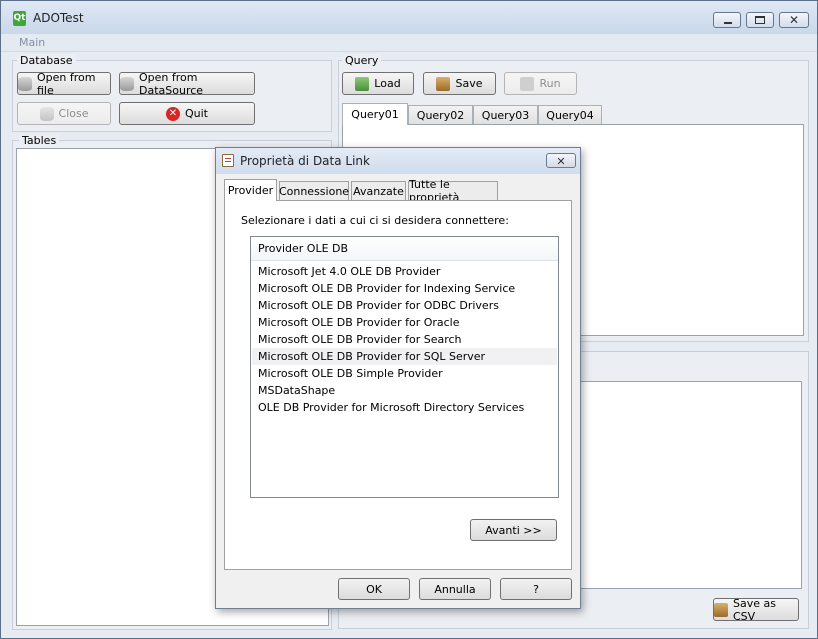 This screenshot has height=639, width=818. Describe the element at coordinates (387, 83) in the screenshot. I see `load-label: Load` at that location.